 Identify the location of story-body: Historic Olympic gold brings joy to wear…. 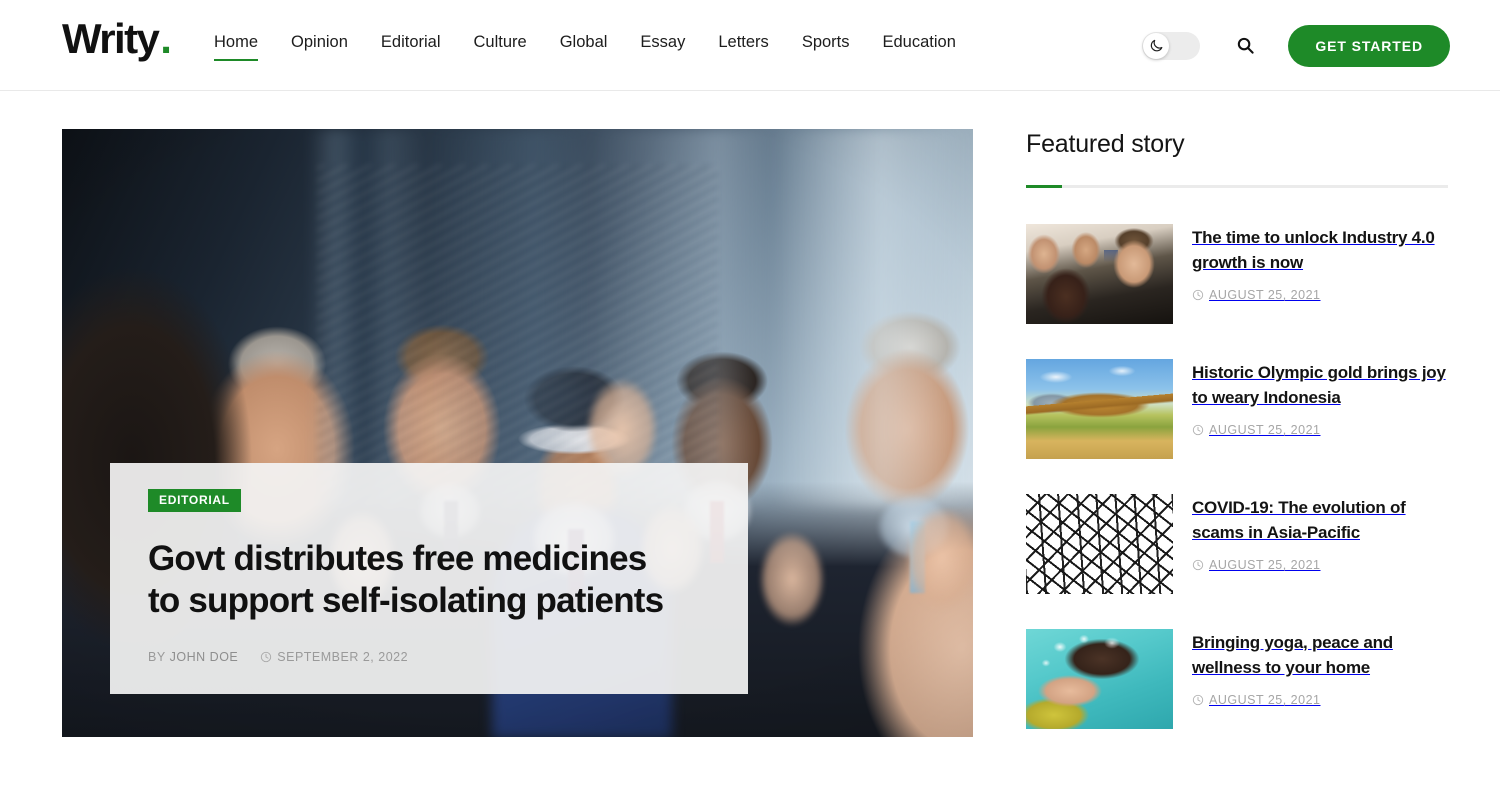
(1320, 409).